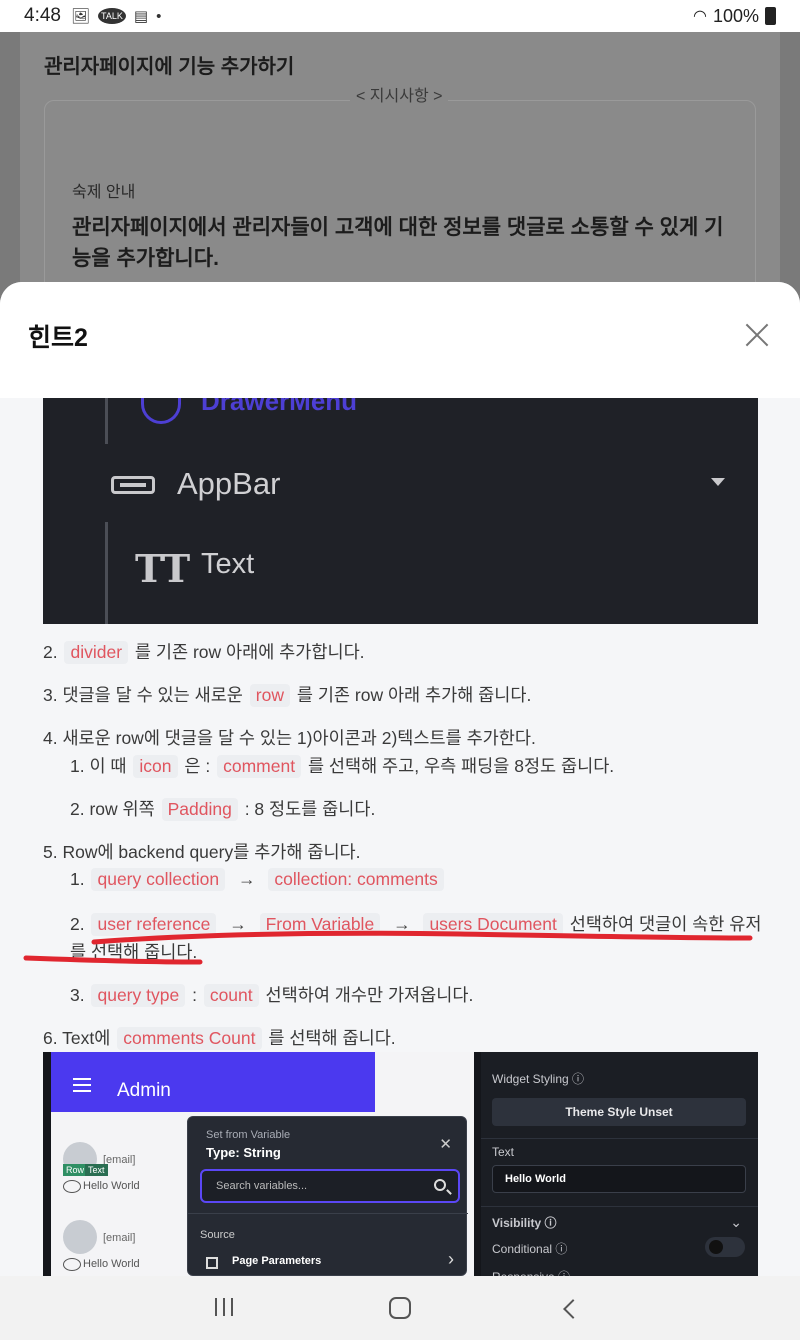 Image resolution: width=800 pixels, height=1340 pixels. What do you see at coordinates (718, 482) in the screenshot?
I see `caret-down-icon` at bounding box center [718, 482].